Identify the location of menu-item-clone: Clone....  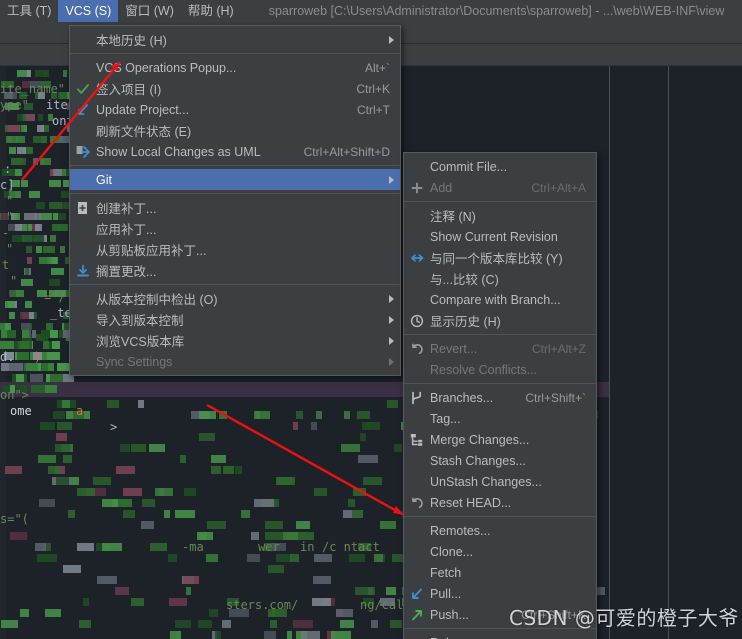
(500, 551).